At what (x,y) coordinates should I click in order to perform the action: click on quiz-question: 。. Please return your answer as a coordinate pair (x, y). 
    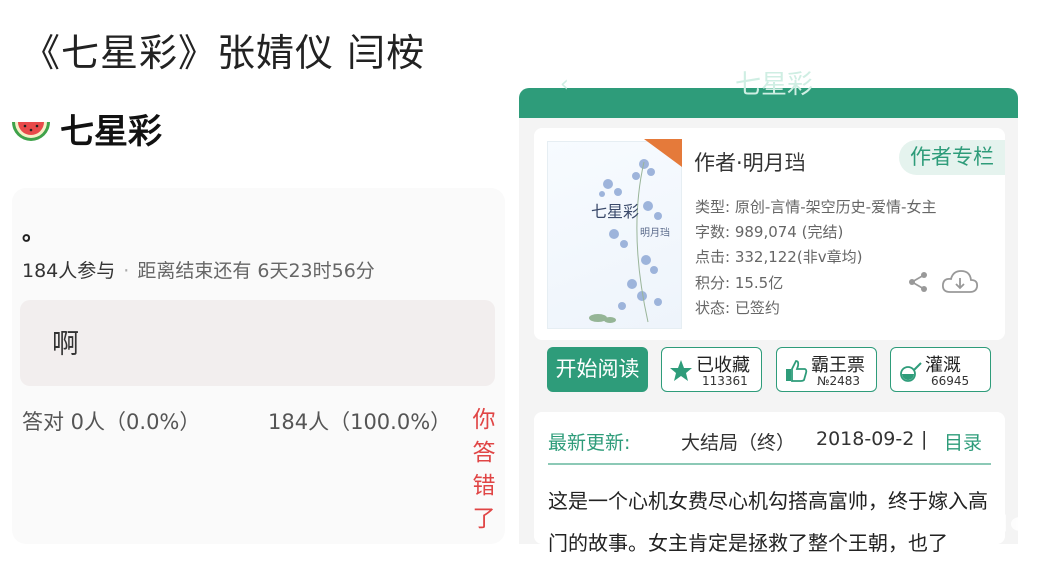
    Looking at the image, I should click on (33, 233).